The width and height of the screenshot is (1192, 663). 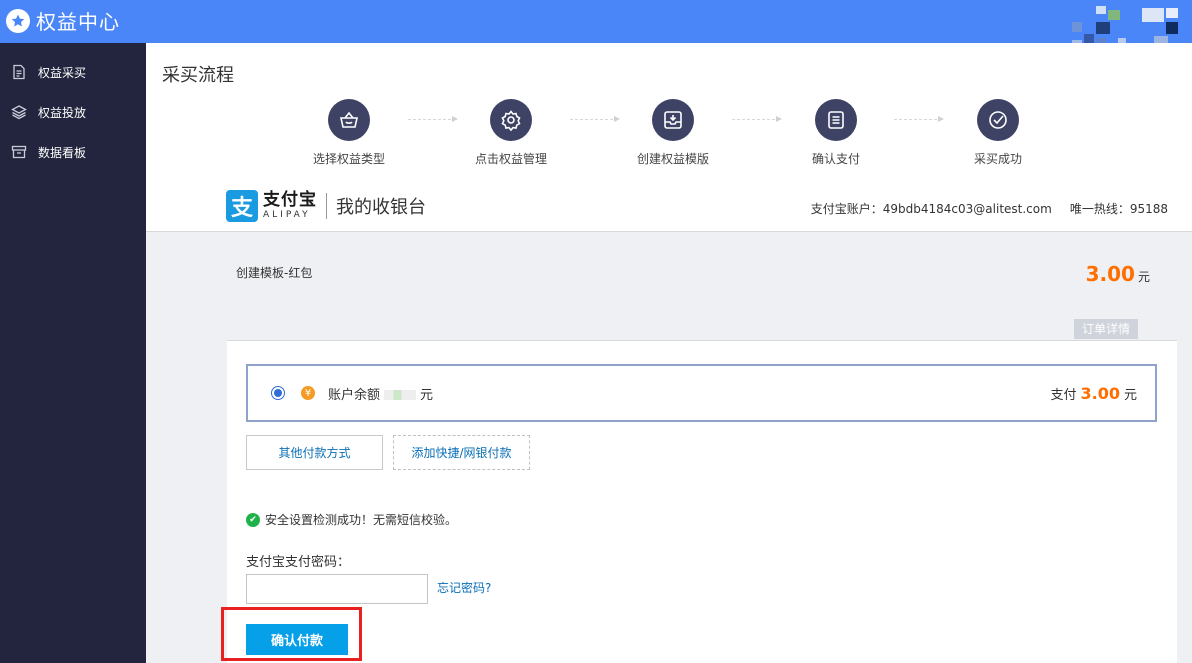 I want to click on alipay-mark-icon: 支, so click(x=242, y=206).